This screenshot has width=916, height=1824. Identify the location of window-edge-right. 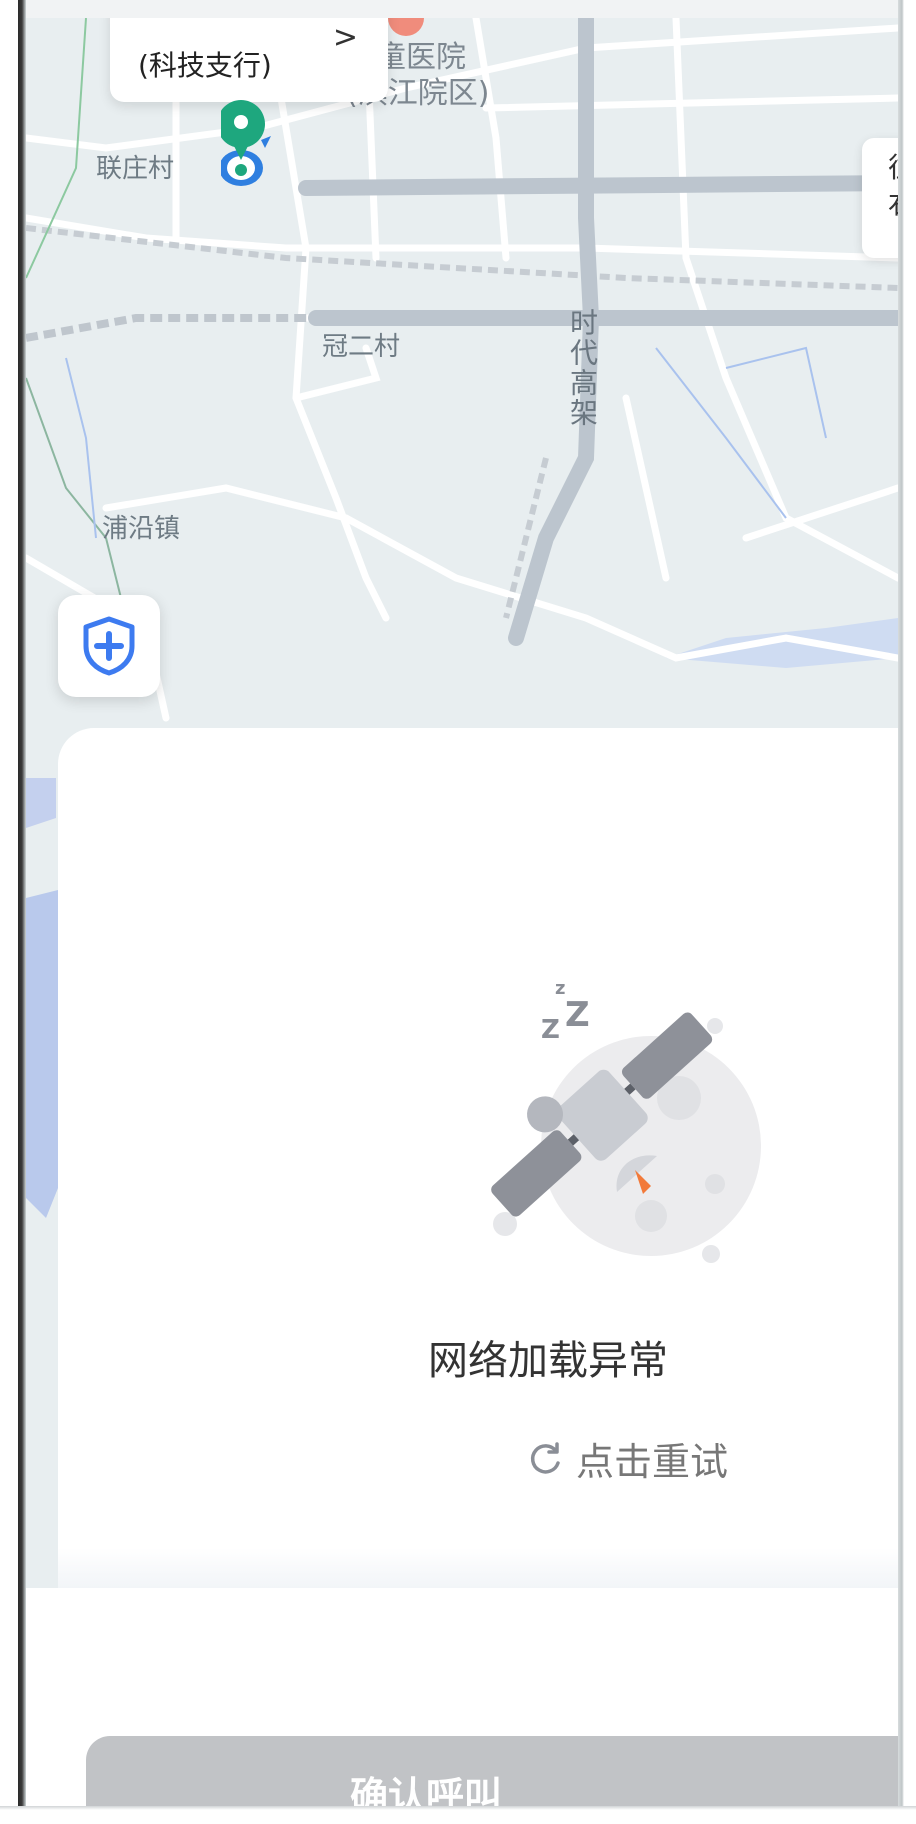
(907, 912).